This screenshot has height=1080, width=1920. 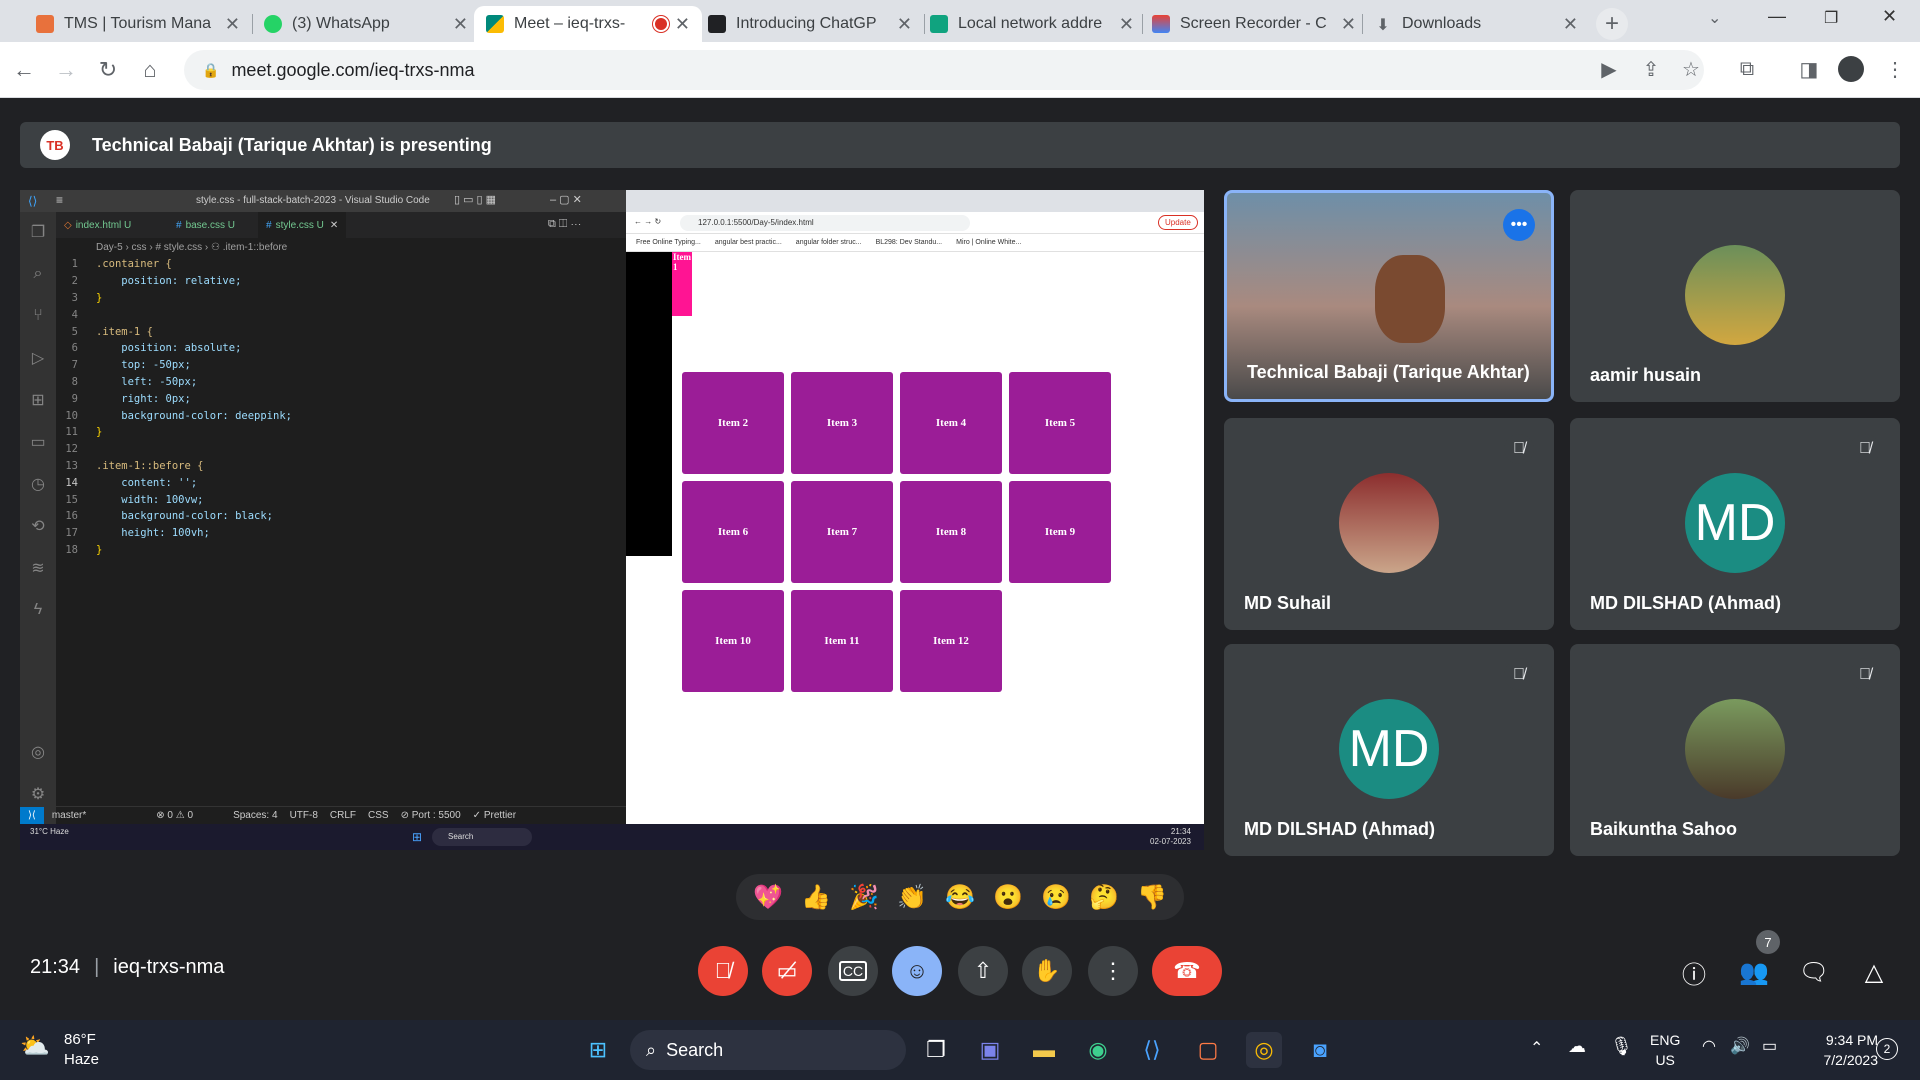 What do you see at coordinates (1104, 897) in the screenshot?
I see `reaction-thinking: 🤔` at bounding box center [1104, 897].